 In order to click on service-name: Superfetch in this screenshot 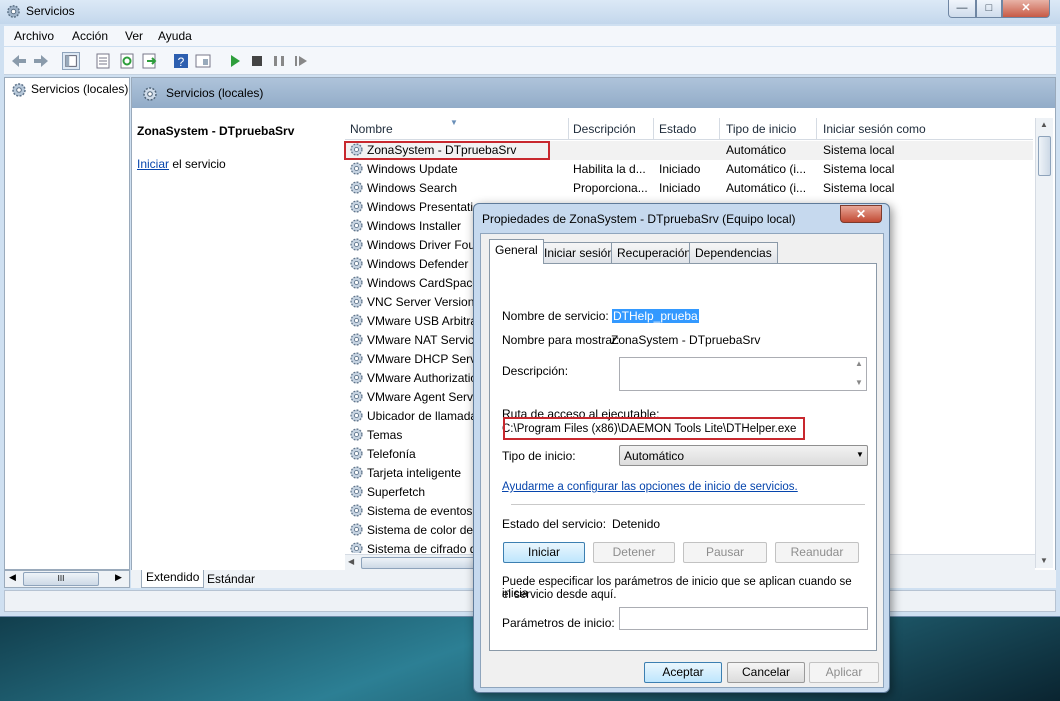, I will do `click(396, 492)`.